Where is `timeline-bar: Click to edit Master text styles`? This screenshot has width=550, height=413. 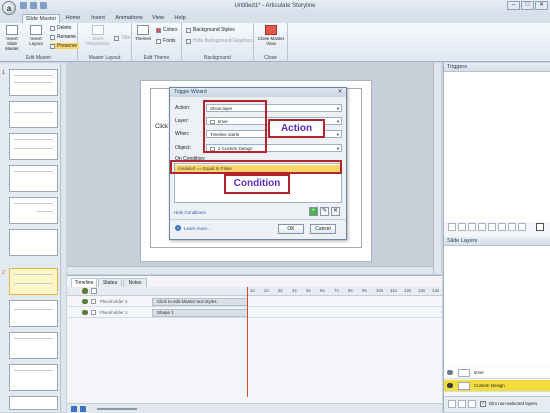
timeline-bar: Click to edit Master text styles is located at coordinates (200, 302).